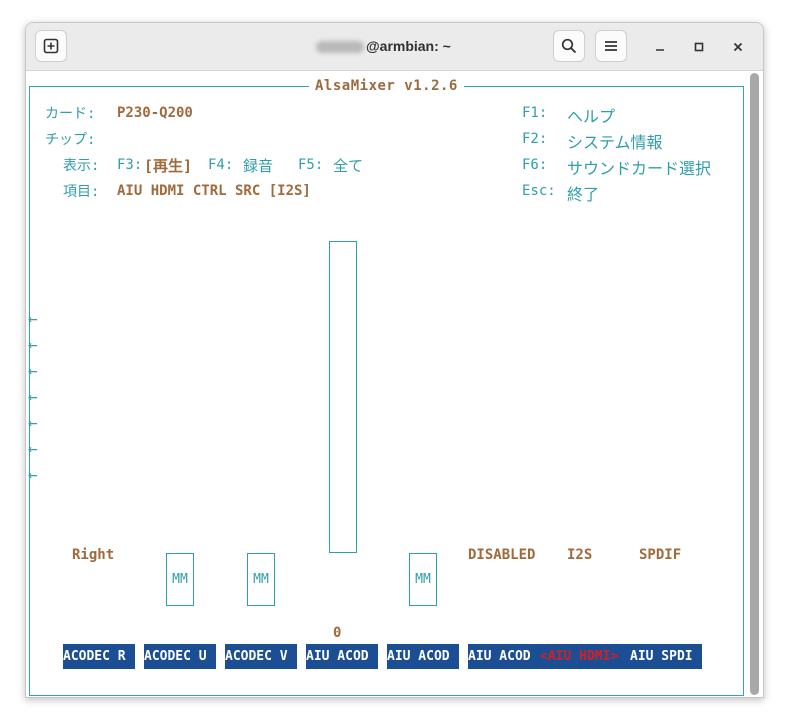  I want to click on card-label: カード:, so click(70, 114).